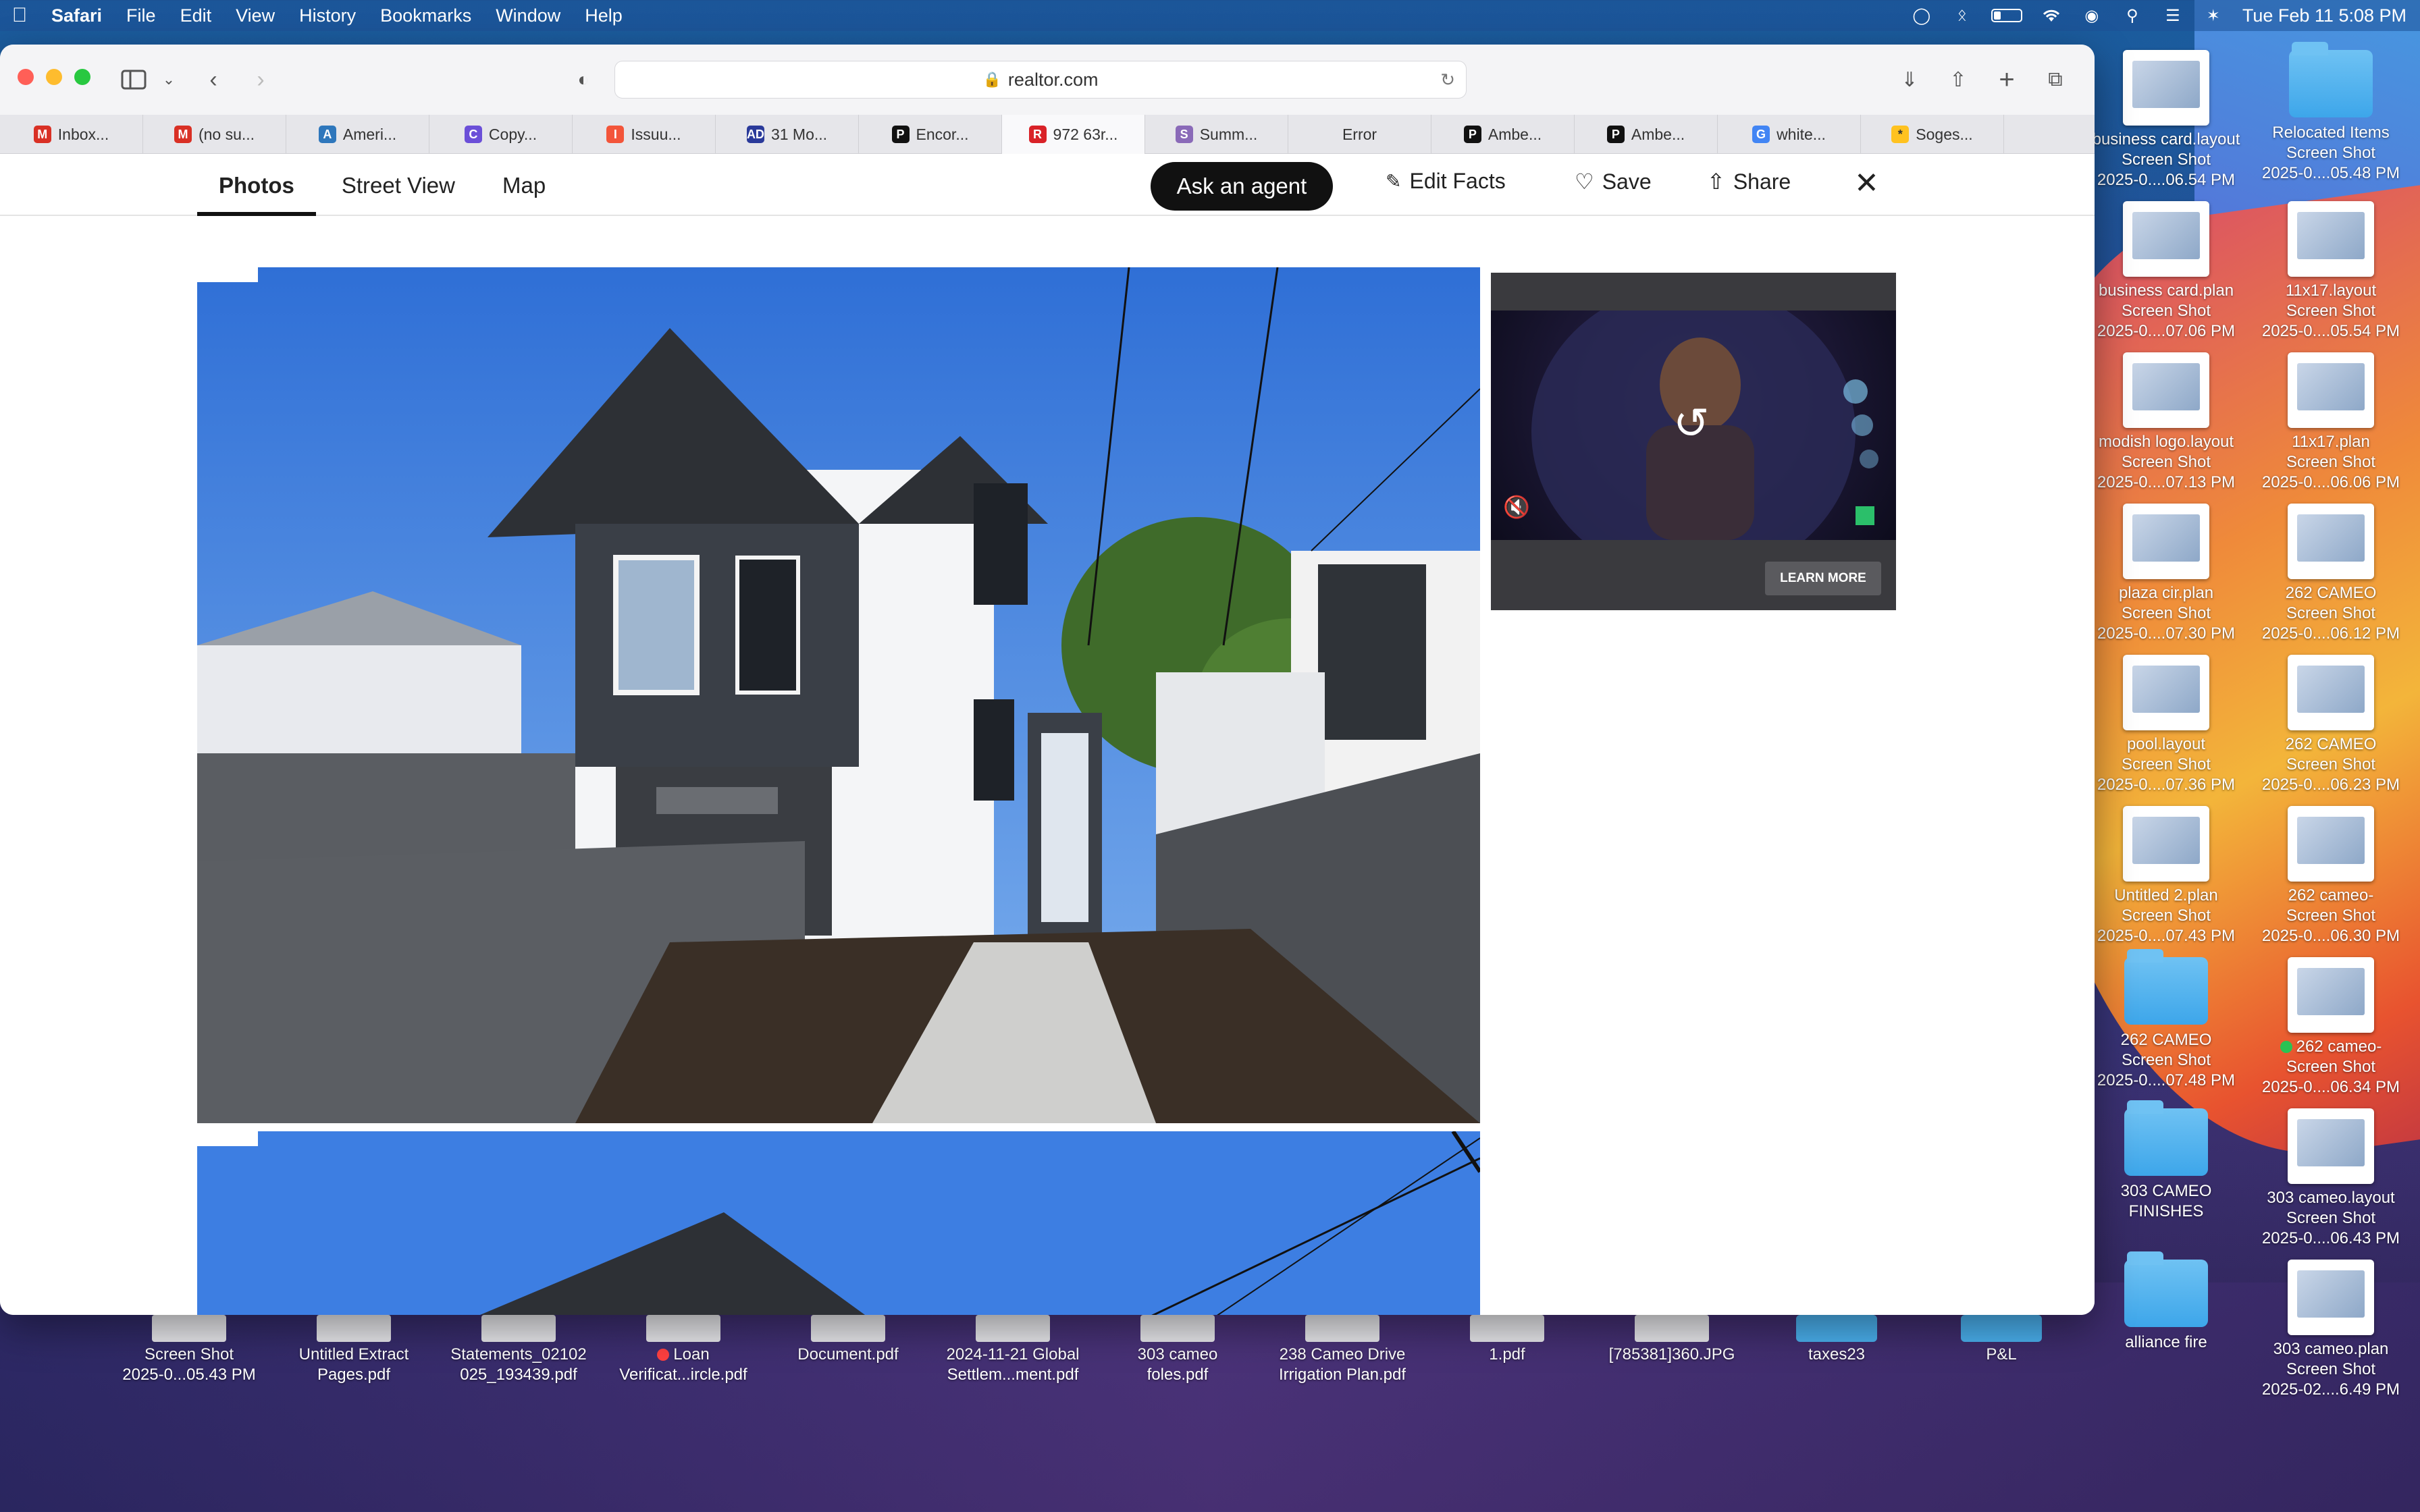 The image size is (2420, 1512). Describe the element at coordinates (604, 15) in the screenshot. I see `menu-help: Help` at that location.